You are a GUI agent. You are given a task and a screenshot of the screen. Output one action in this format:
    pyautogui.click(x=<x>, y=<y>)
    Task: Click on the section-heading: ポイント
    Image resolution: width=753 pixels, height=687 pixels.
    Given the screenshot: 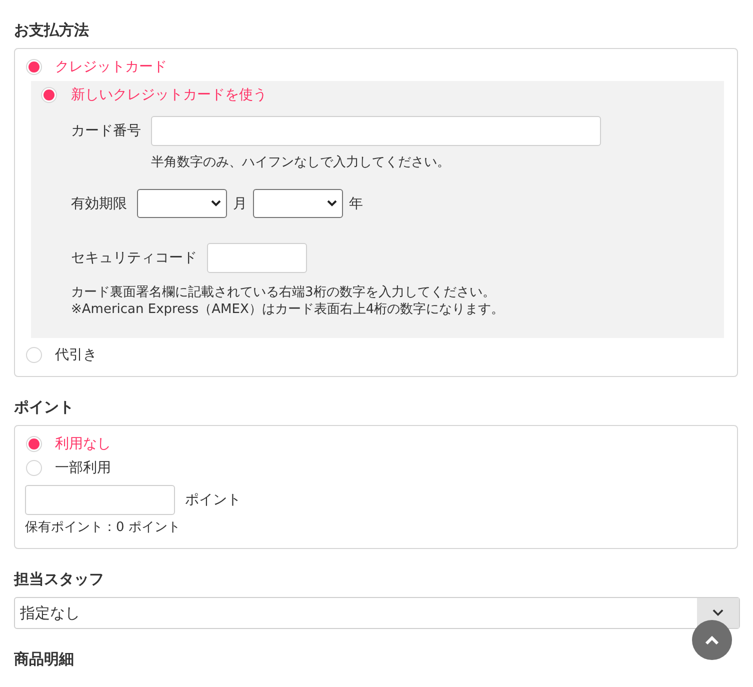 What is the action you would take?
    pyautogui.click(x=44, y=407)
    